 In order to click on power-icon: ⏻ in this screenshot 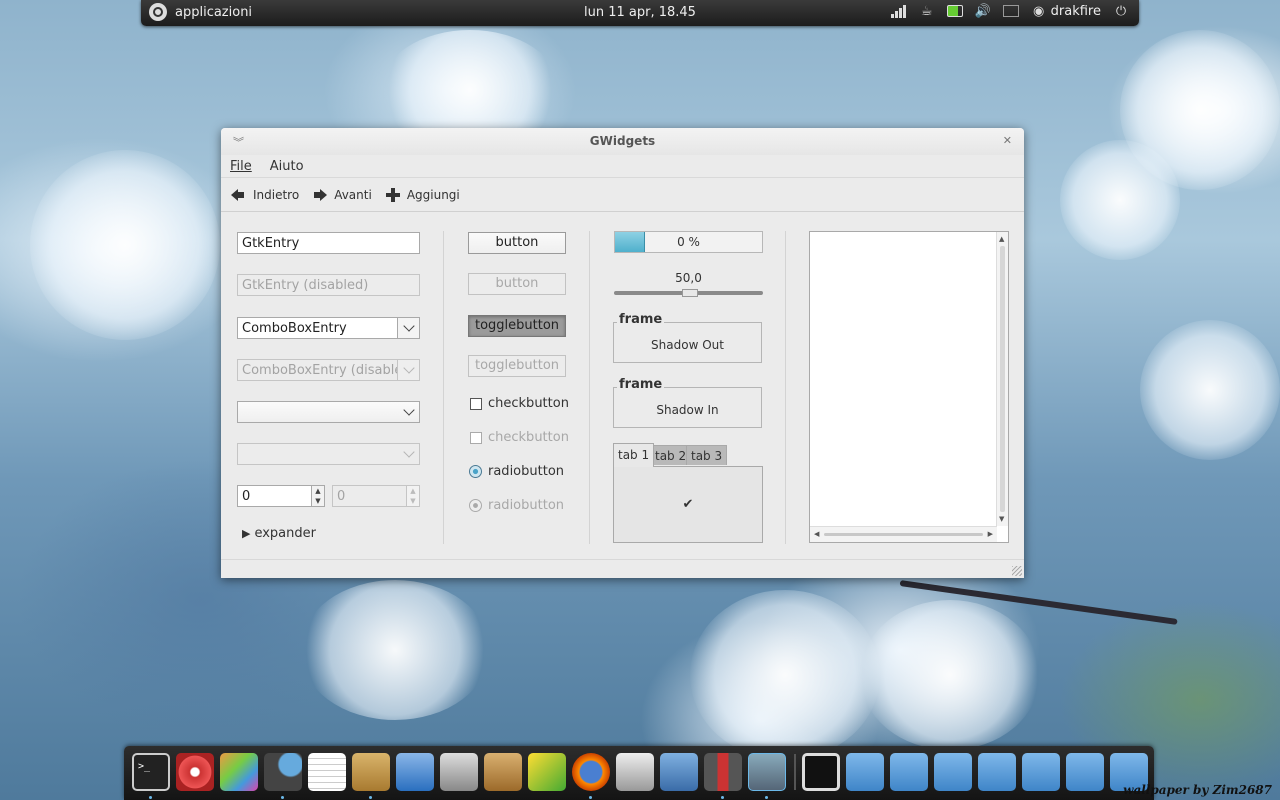, I will do `click(1121, 11)`.